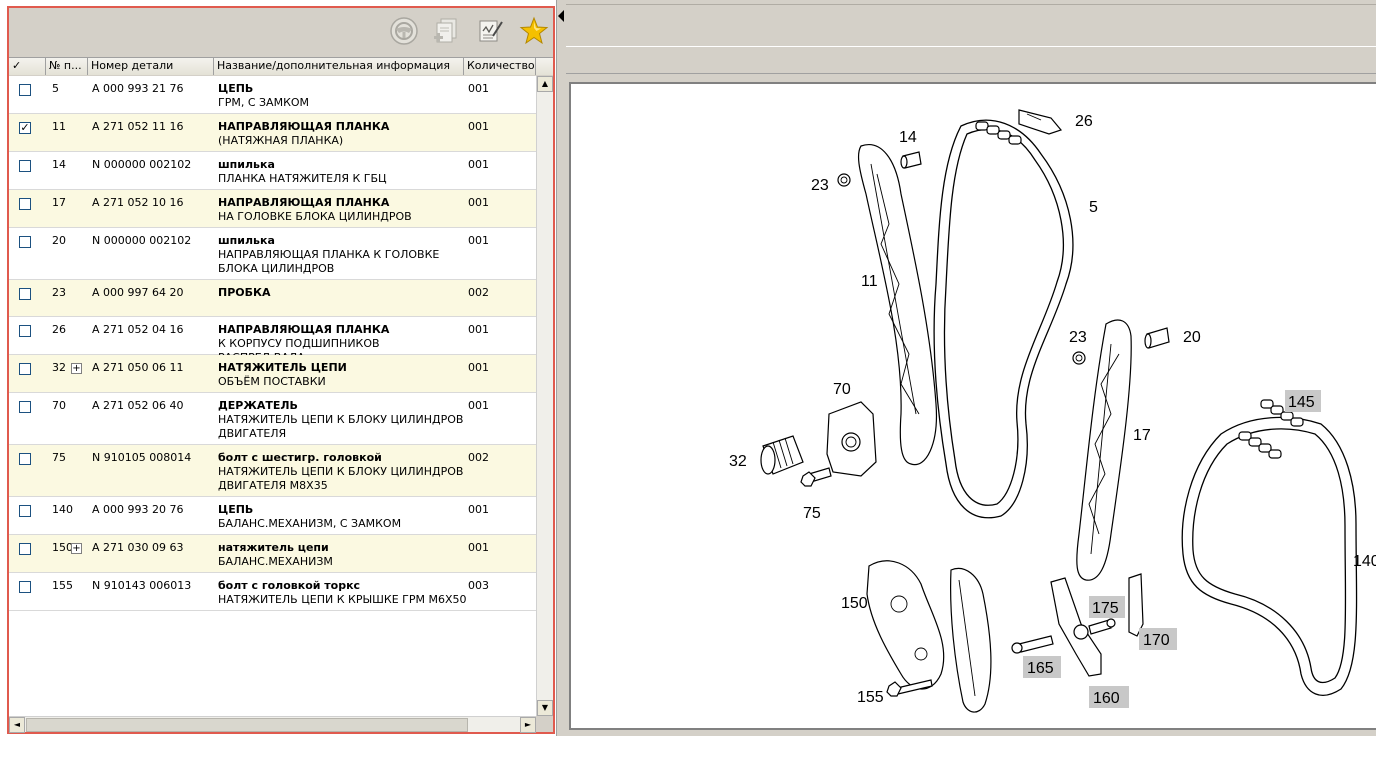 The height and width of the screenshot is (774, 1376). I want to click on row-part-number: N 000000 002102, so click(142, 240).